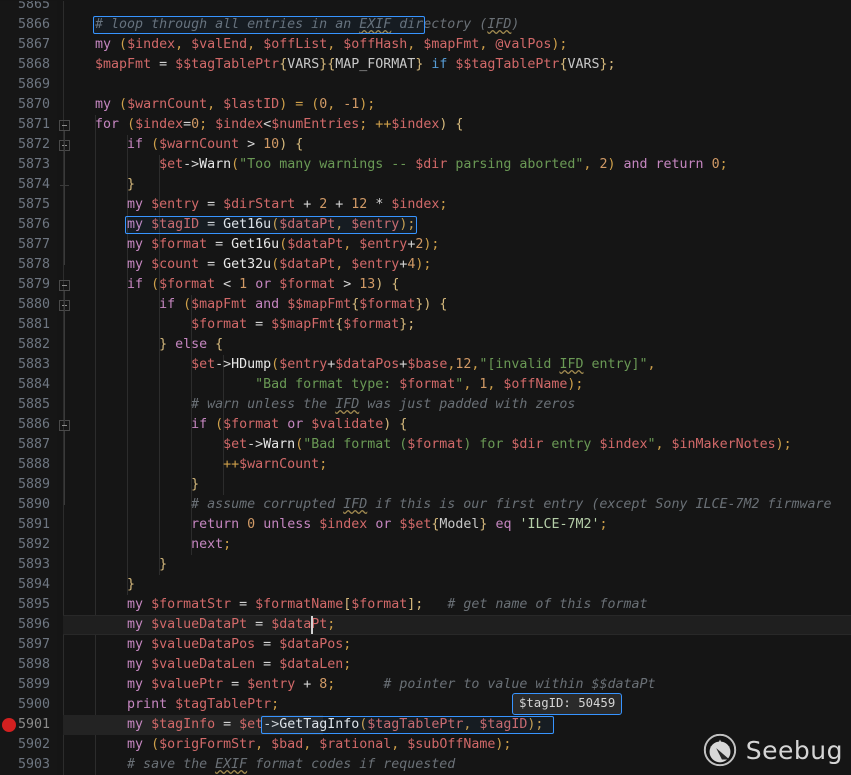 This screenshot has height=775, width=851. Describe the element at coordinates (25, 645) in the screenshot. I see `line-number: 5897` at that location.